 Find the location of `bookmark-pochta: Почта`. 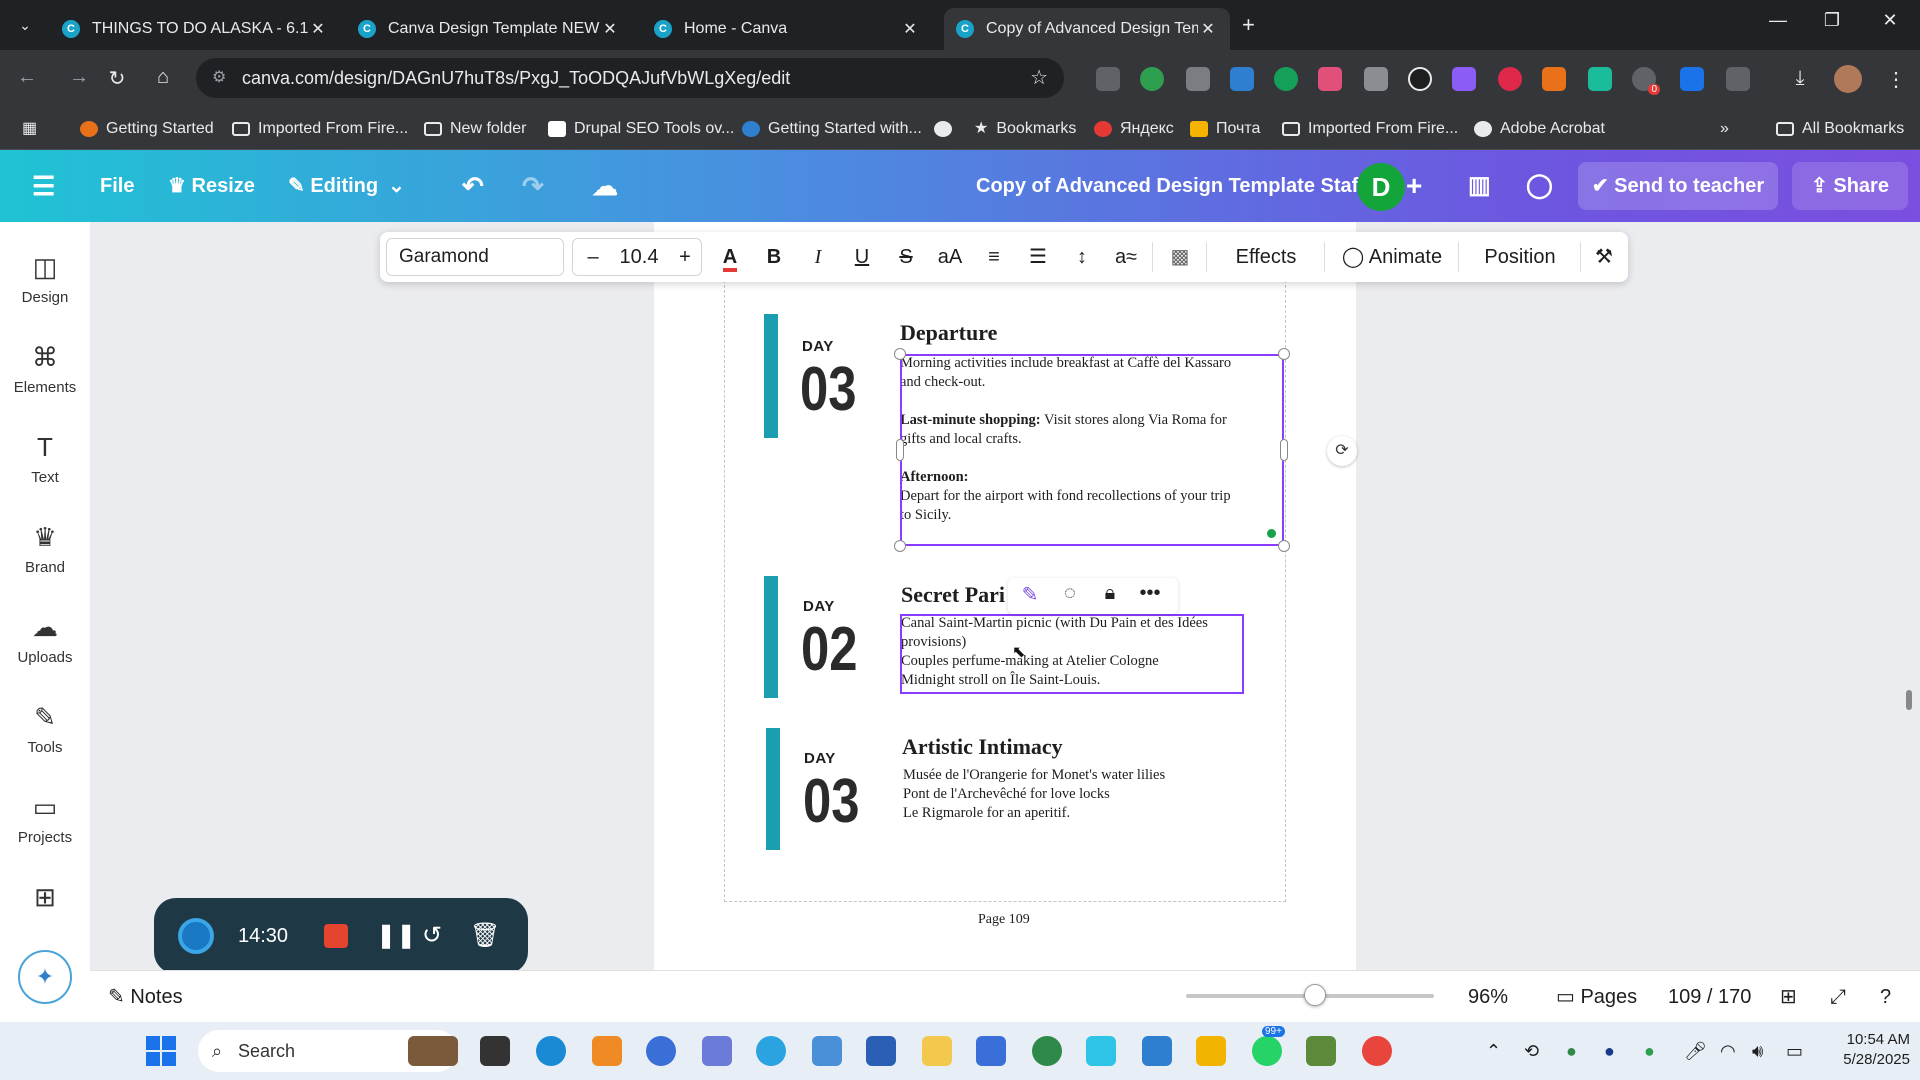

bookmark-pochta: Почта is located at coordinates (1225, 129).